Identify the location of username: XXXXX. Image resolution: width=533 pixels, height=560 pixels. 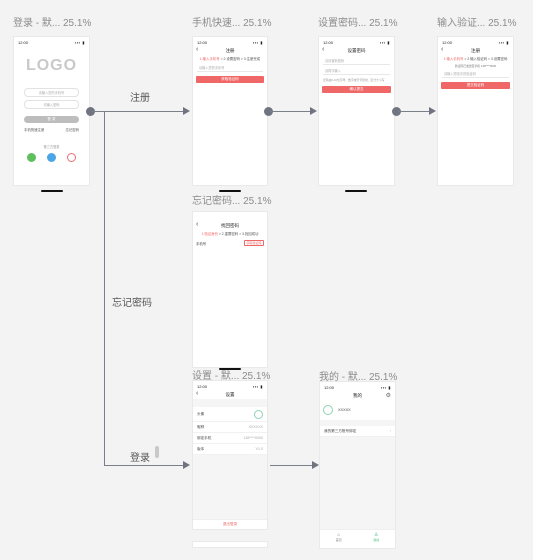
(344, 410).